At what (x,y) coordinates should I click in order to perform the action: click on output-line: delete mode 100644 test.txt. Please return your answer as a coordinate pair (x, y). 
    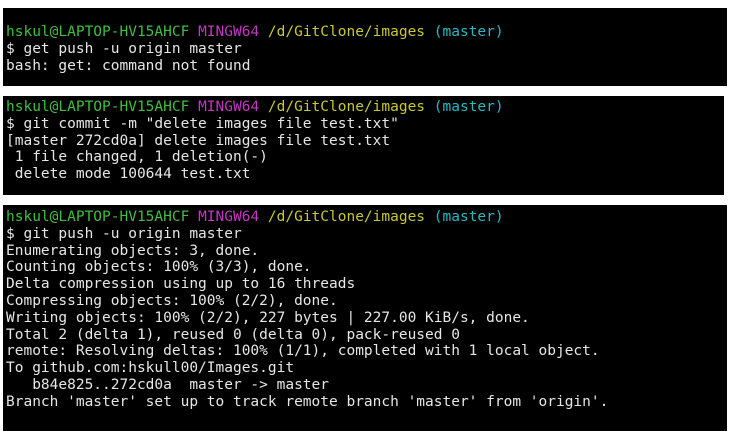
    Looking at the image, I should click on (128, 174).